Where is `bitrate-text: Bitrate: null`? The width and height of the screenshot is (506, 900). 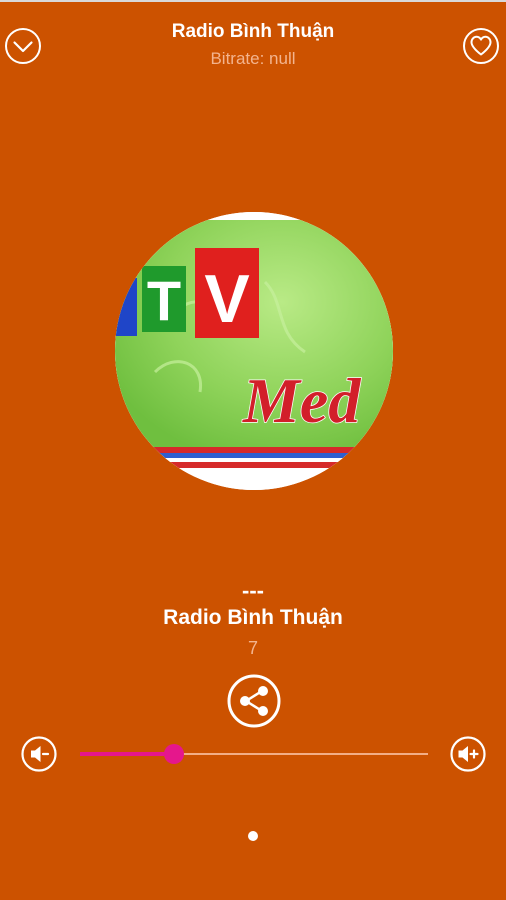 bitrate-text: Bitrate: null is located at coordinates (253, 58).